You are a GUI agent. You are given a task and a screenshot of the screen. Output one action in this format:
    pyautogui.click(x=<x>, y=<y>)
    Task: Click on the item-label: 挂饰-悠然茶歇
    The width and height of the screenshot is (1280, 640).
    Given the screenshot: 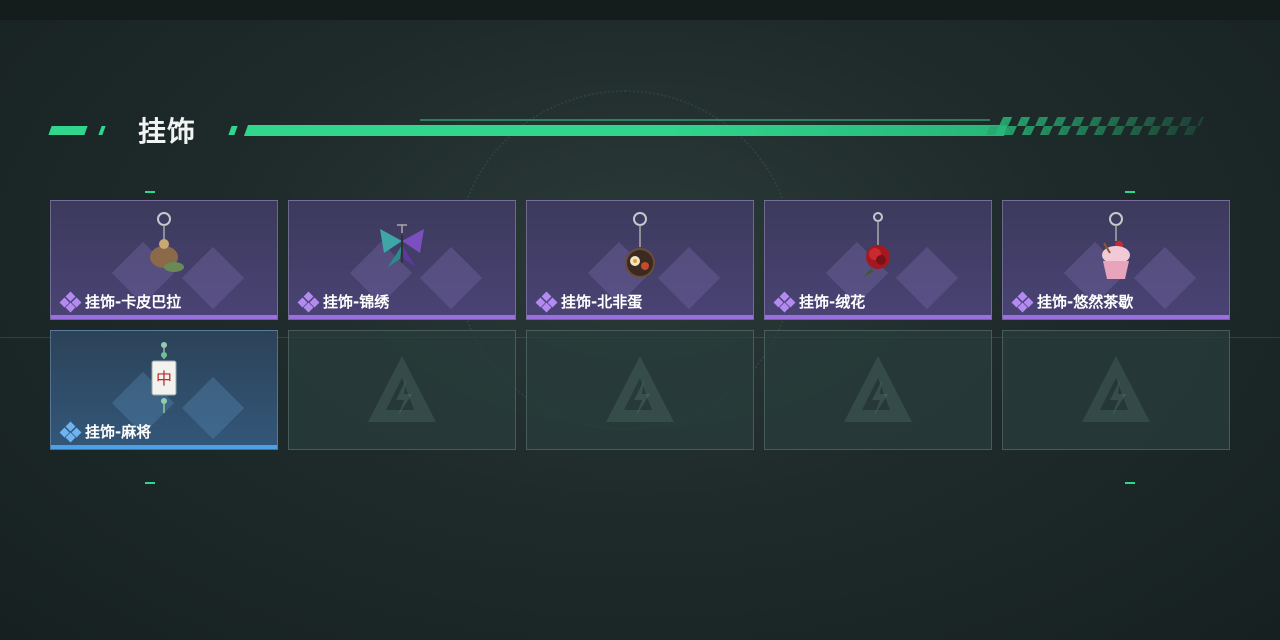 What is the action you would take?
    pyautogui.click(x=1072, y=301)
    